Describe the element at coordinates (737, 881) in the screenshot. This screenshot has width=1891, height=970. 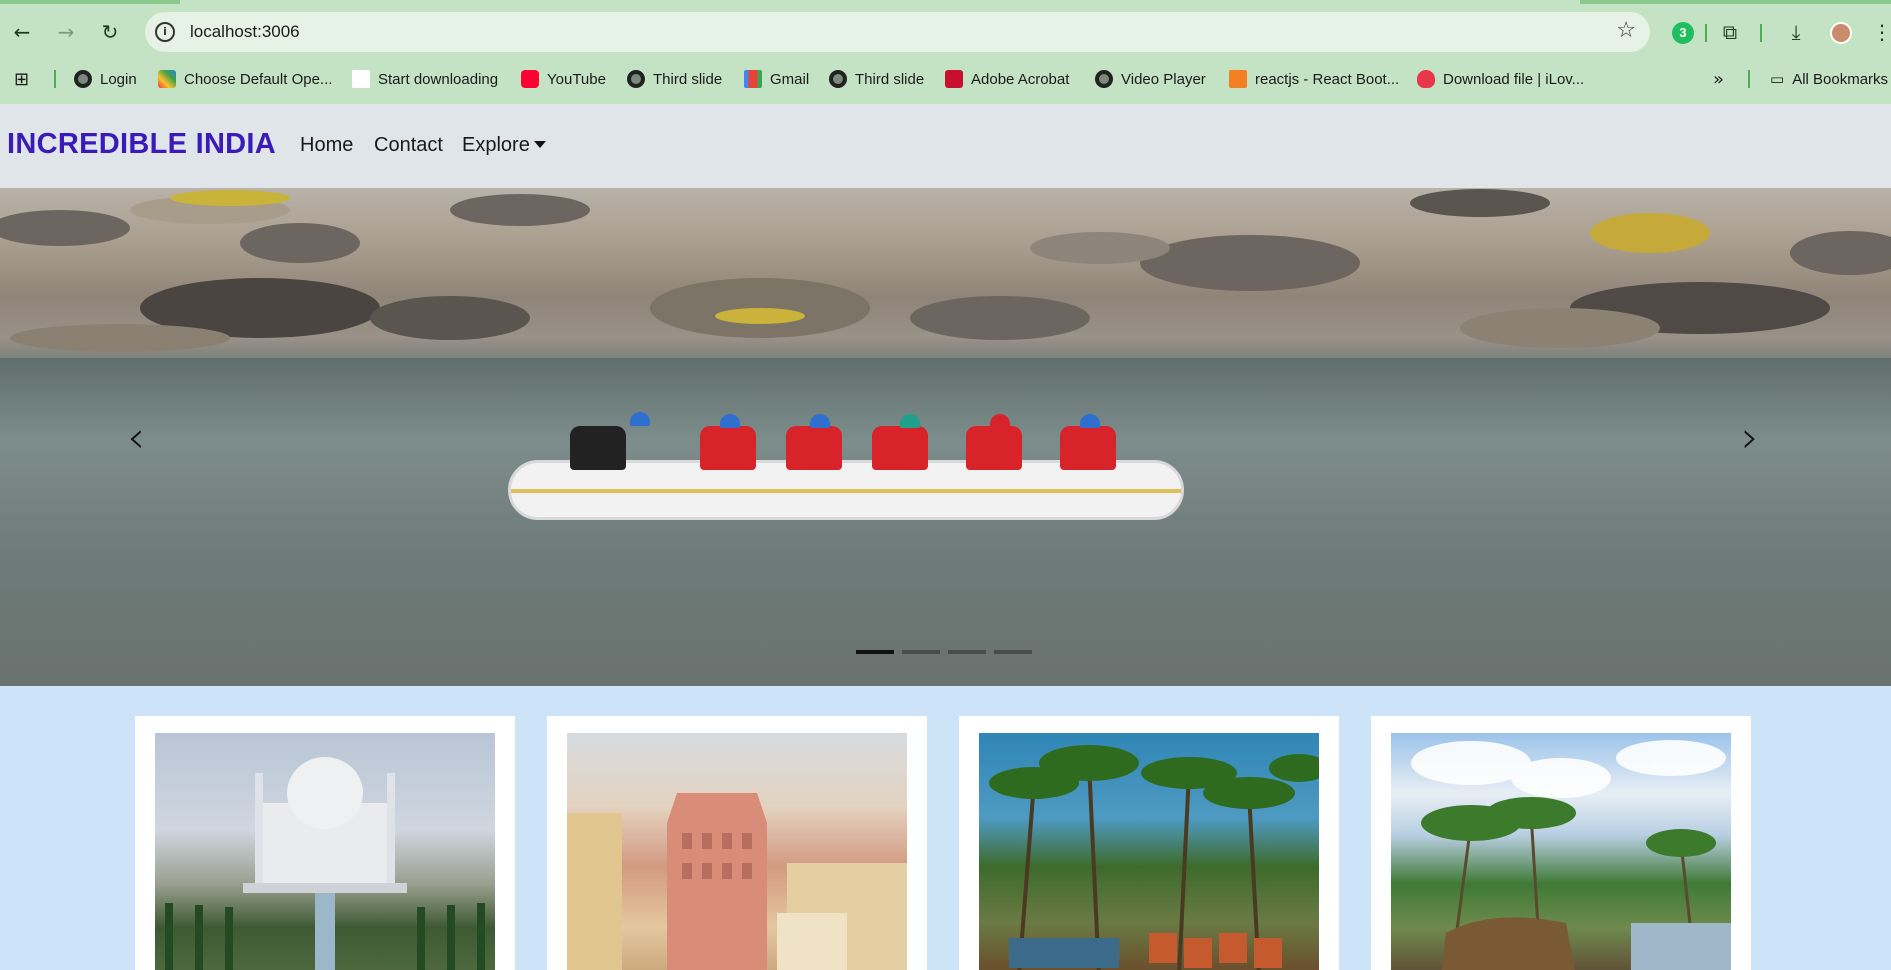
I see `hawa-mahal-illustration` at that location.